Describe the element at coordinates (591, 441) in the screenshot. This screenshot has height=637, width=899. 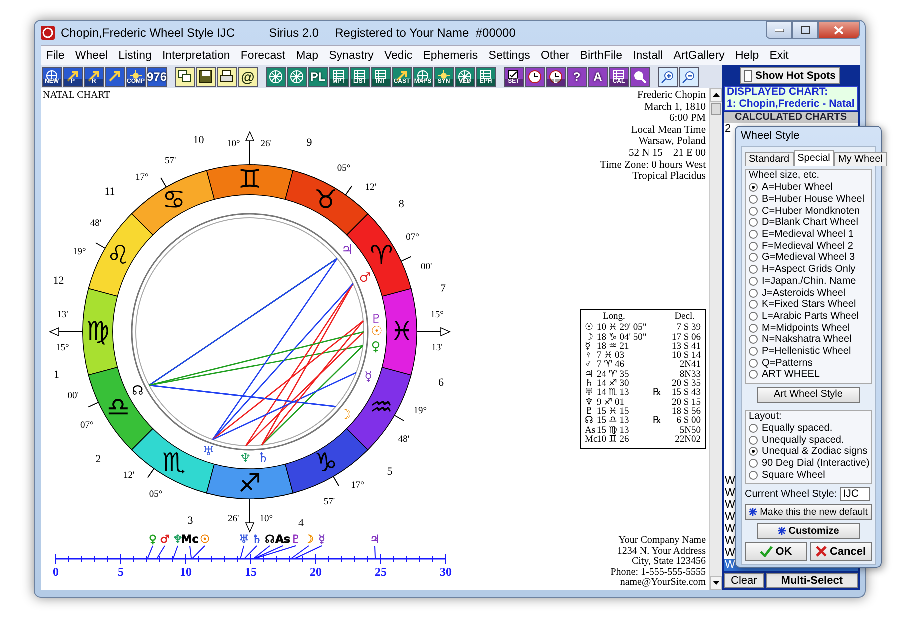
I see `planet-symbol: Mc` at that location.